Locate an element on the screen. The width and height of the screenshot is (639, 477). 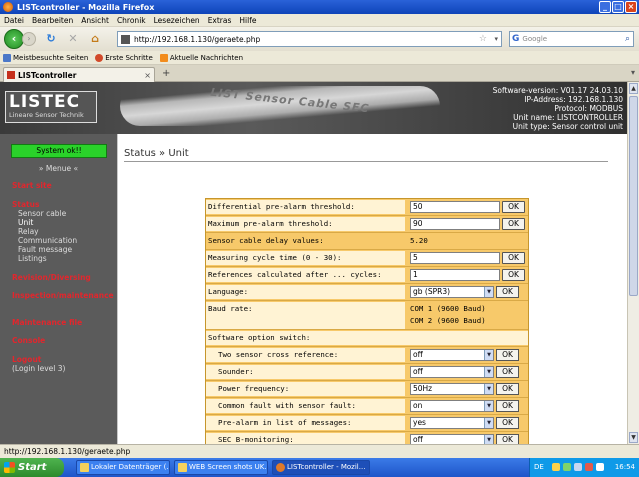
url-bar: http://192.168.1.130/geraete.php ☆ ▾ is located at coordinates (309, 39).